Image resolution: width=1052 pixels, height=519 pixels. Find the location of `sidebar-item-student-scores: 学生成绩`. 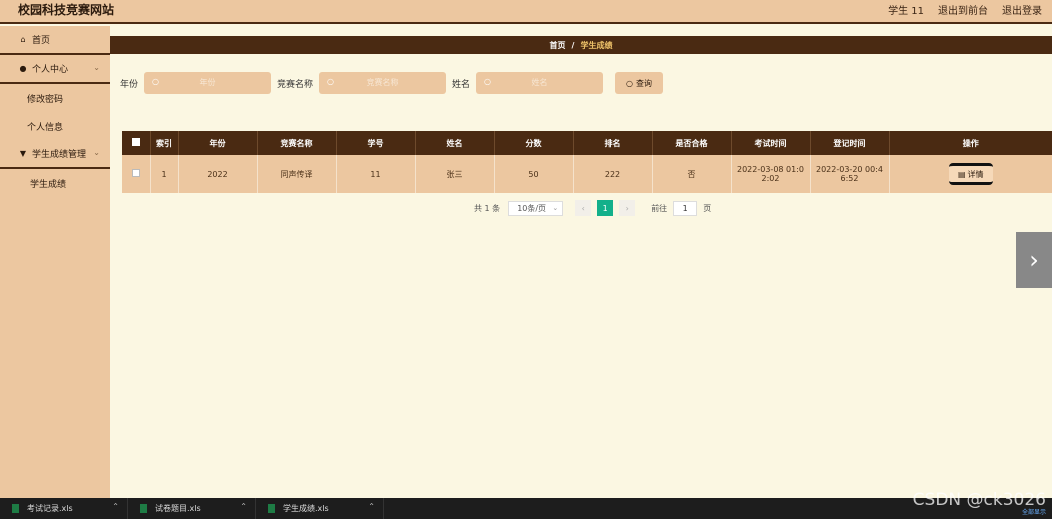

sidebar-item-student-scores: 学生成绩 is located at coordinates (55, 183).